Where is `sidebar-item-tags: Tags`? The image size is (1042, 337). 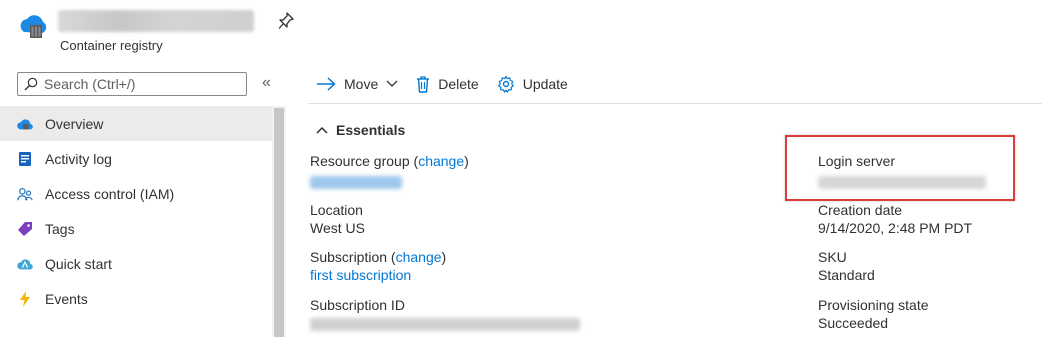 sidebar-item-tags: Tags is located at coordinates (136, 228).